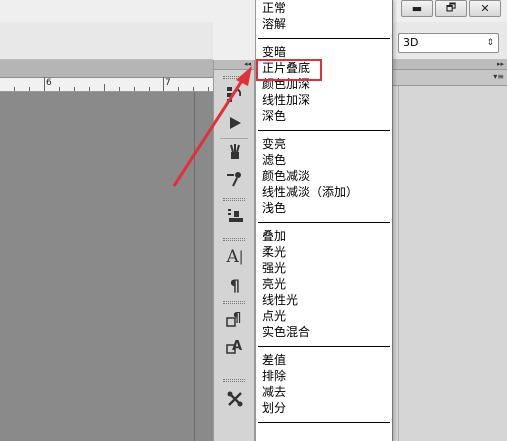 This screenshot has width=507, height=441. I want to click on horizontal-ruler: 6 7, so click(106, 84).